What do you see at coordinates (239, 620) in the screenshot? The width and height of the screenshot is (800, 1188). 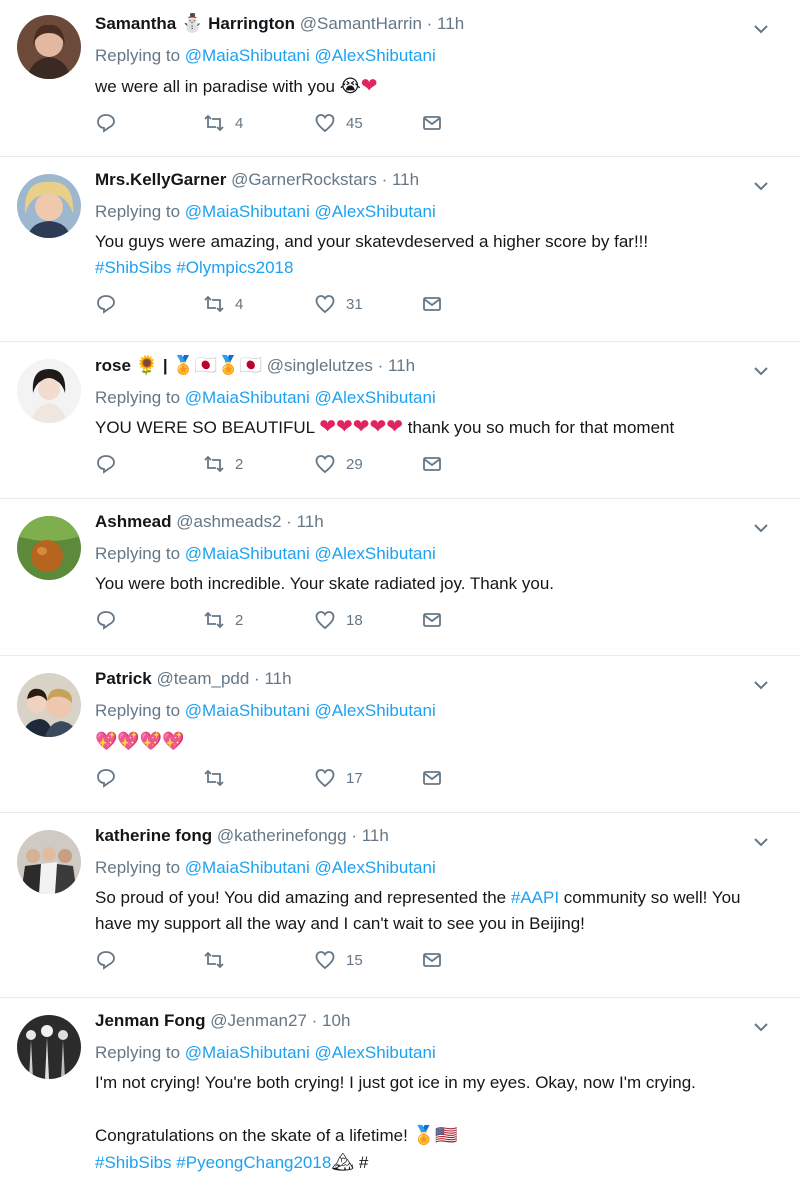 I see `retweet-count: 2` at bounding box center [239, 620].